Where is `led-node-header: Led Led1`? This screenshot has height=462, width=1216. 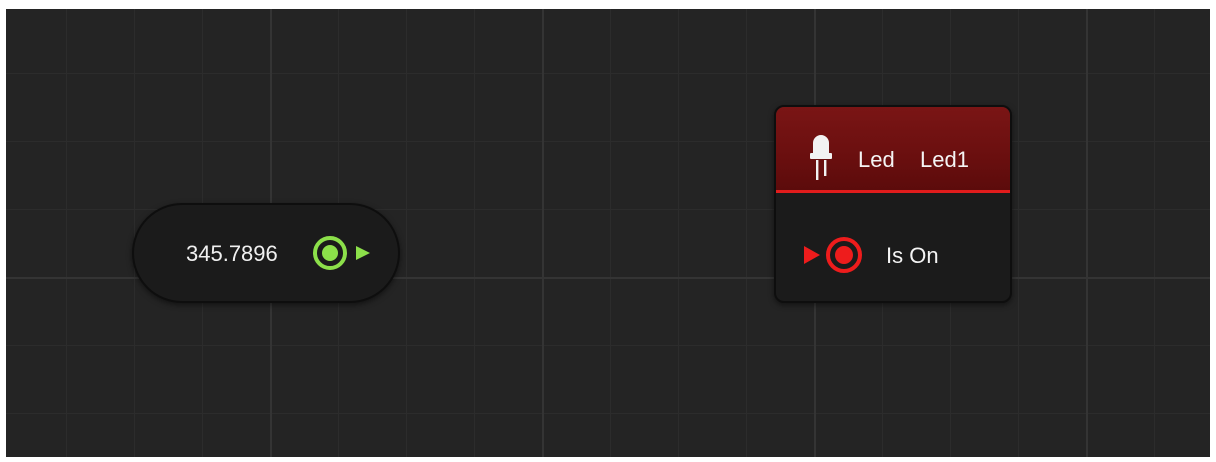
led-node-header: Led Led1 is located at coordinates (893, 150).